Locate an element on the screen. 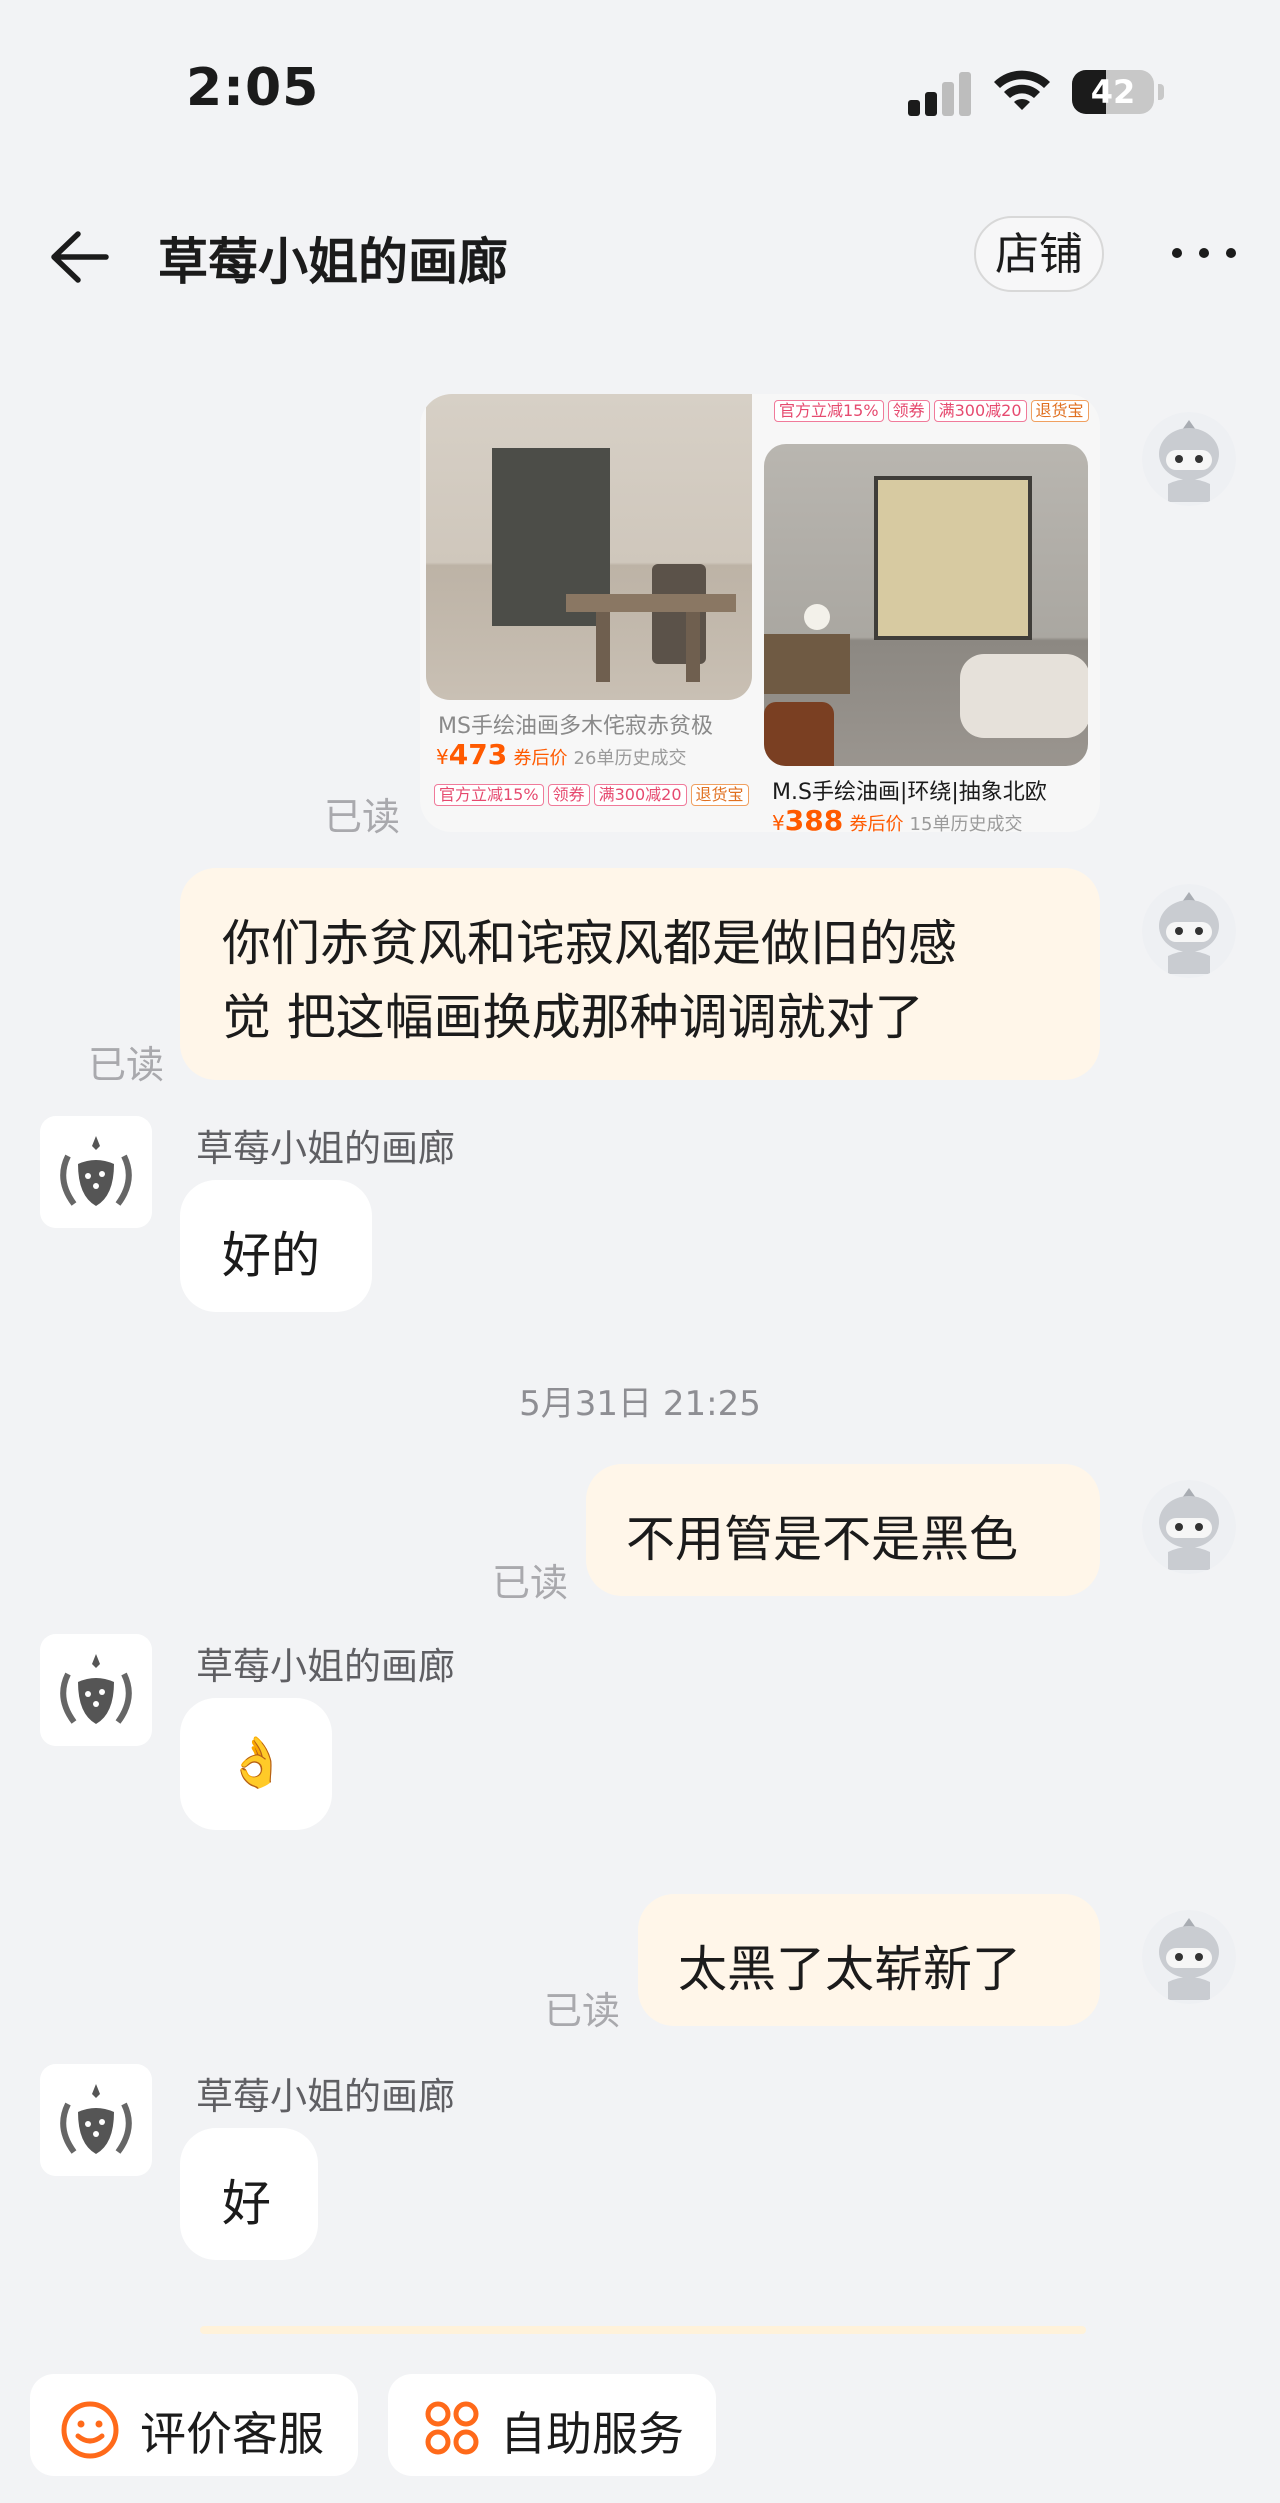 The image size is (1280, 2503). grid-apps-icon is located at coordinates (452, 2428).